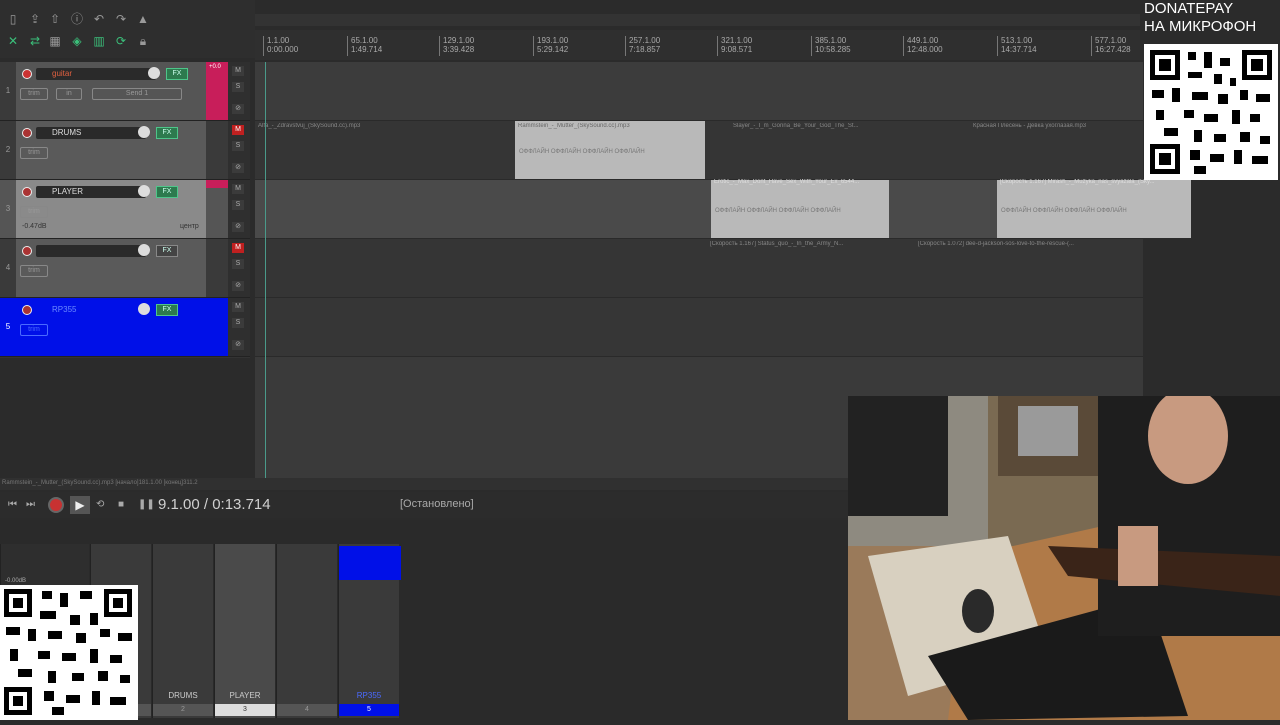  What do you see at coordinates (12, 504) in the screenshot?
I see `go-start-icon: ⏮` at bounding box center [12, 504].